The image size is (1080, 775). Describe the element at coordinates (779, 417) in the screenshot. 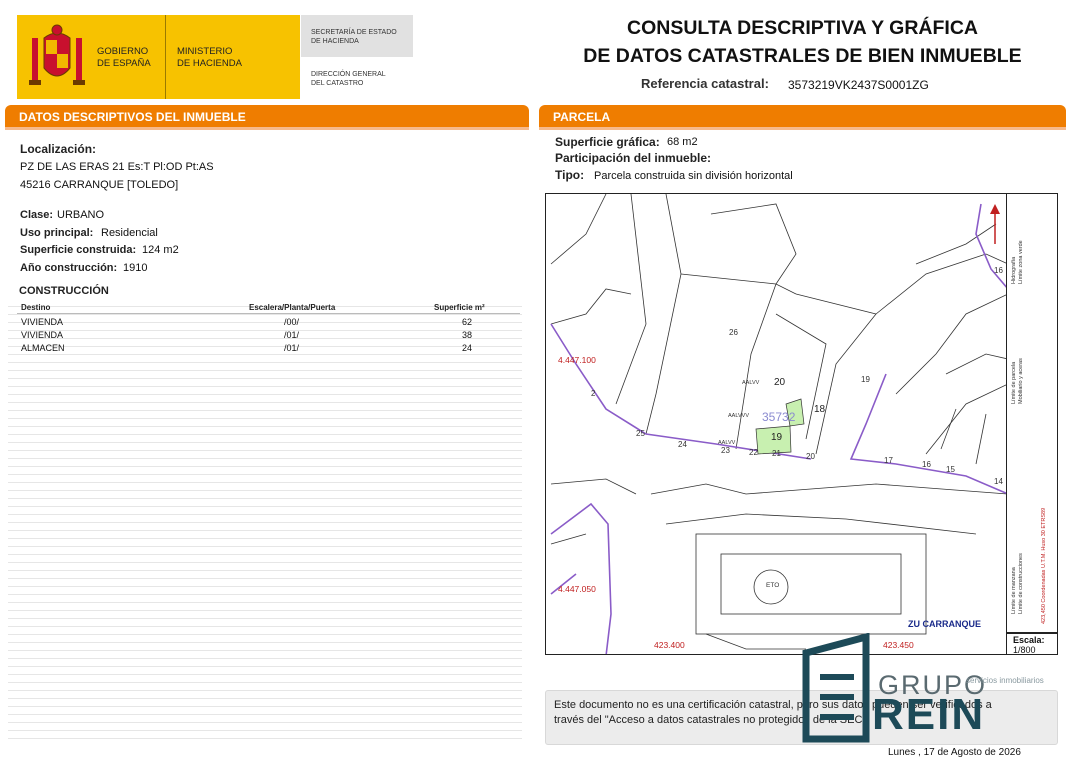

I see `parcel-ref-label: 35732` at that location.